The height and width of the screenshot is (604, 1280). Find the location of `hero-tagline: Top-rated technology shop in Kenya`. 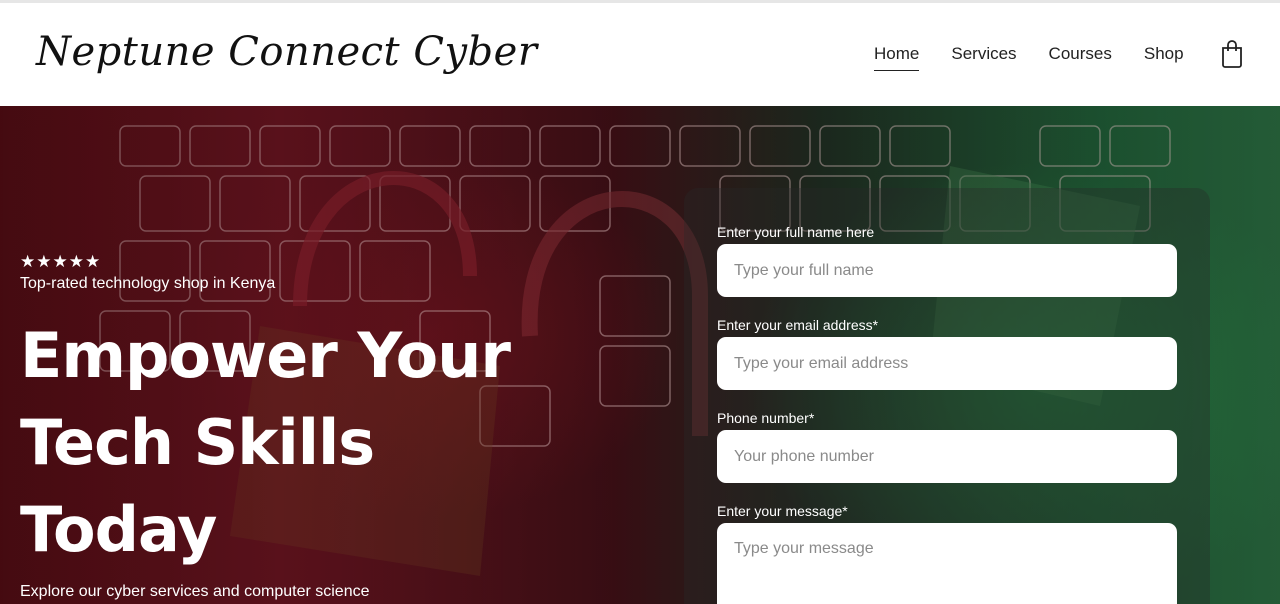

hero-tagline: Top-rated technology shop in Kenya is located at coordinates (148, 283).